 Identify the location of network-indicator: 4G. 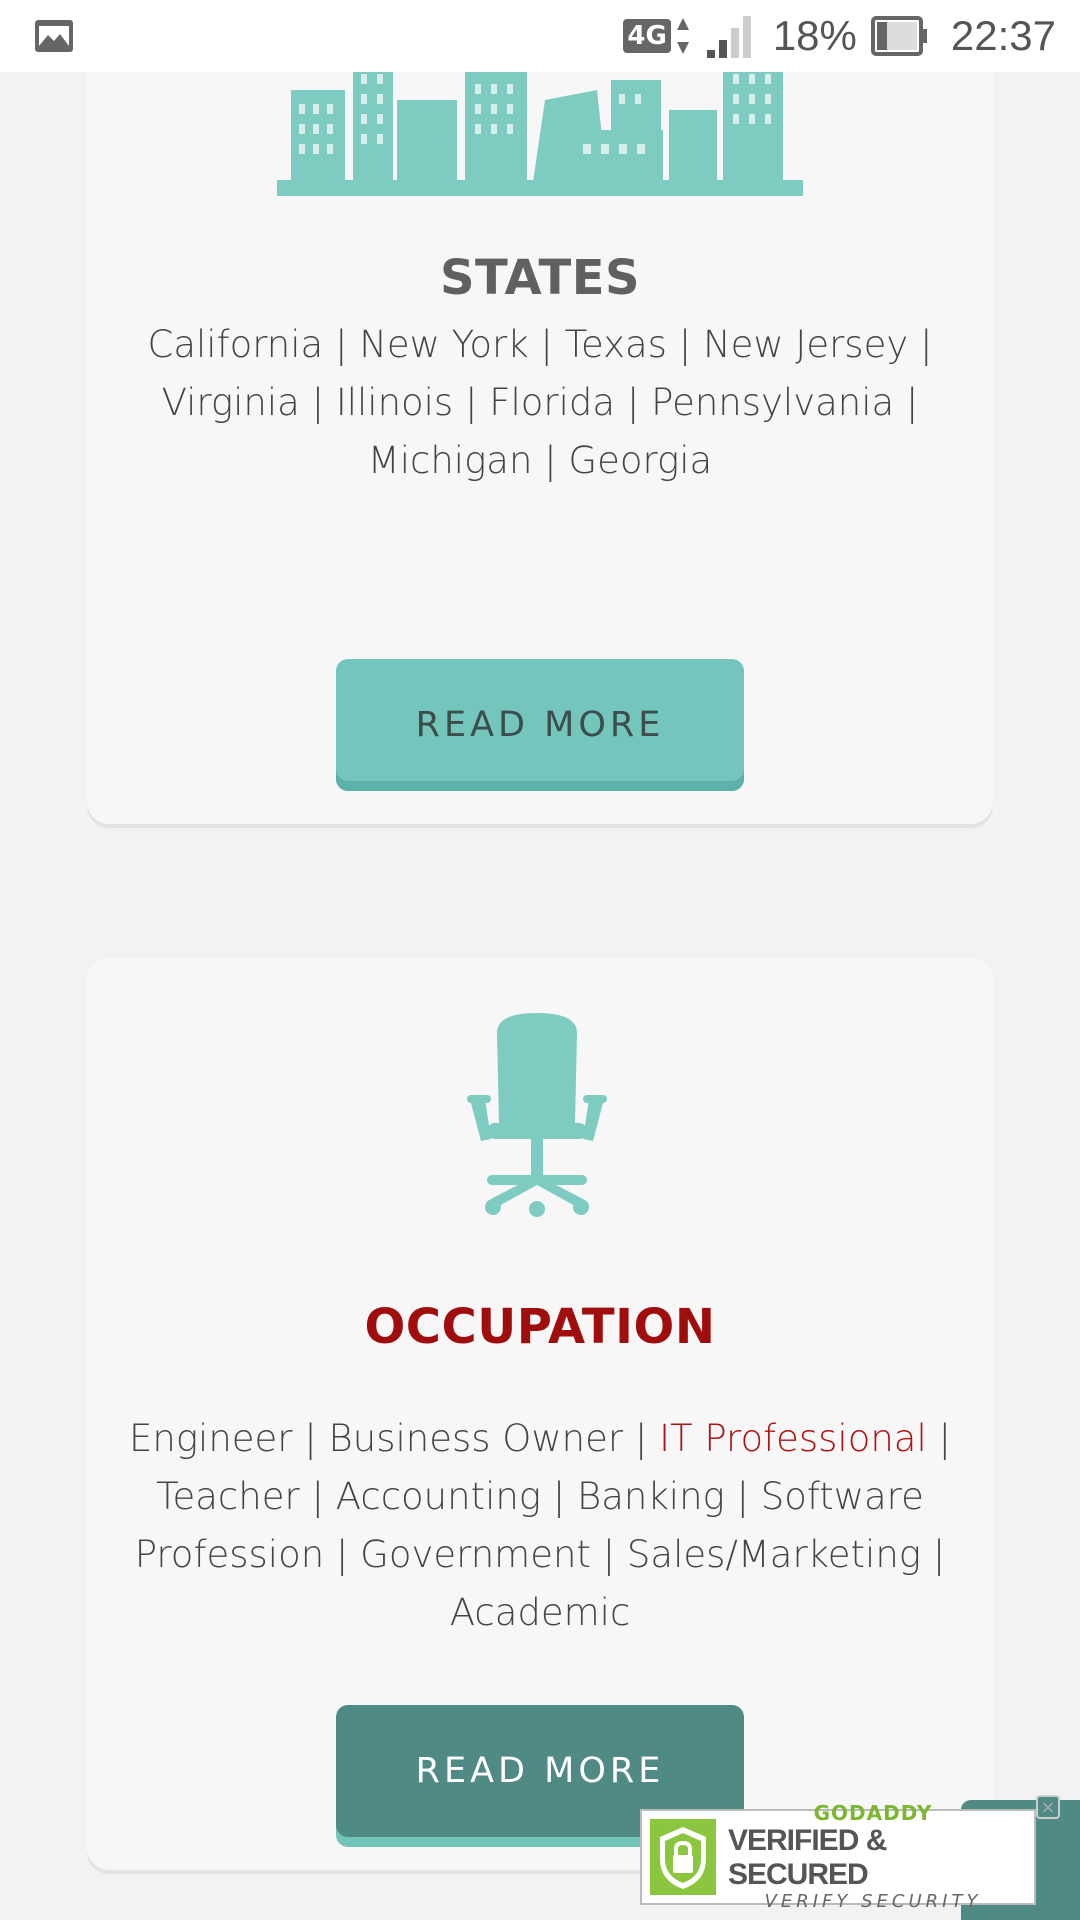
(656, 36).